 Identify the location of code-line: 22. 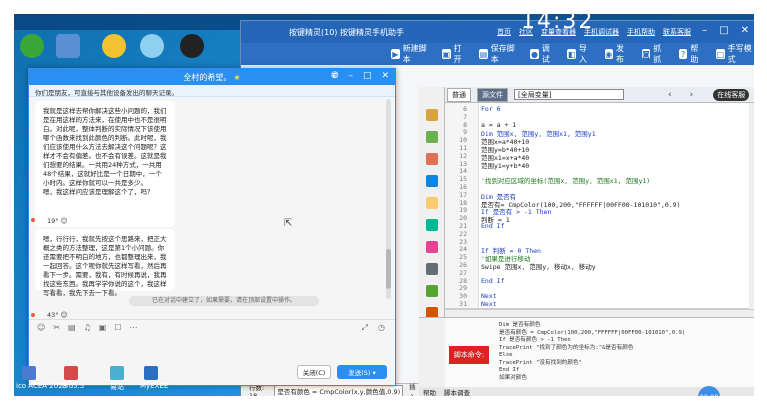
(595, 234).